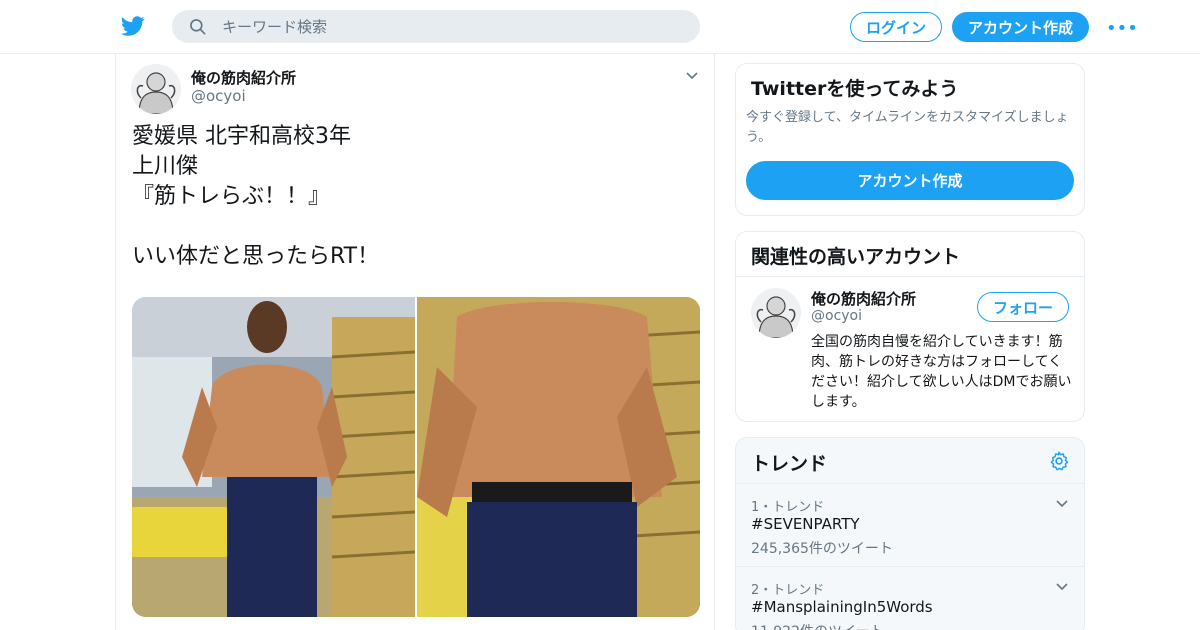  What do you see at coordinates (805, 524) in the screenshot?
I see `trend-name: #SEVENPARTY` at bounding box center [805, 524].